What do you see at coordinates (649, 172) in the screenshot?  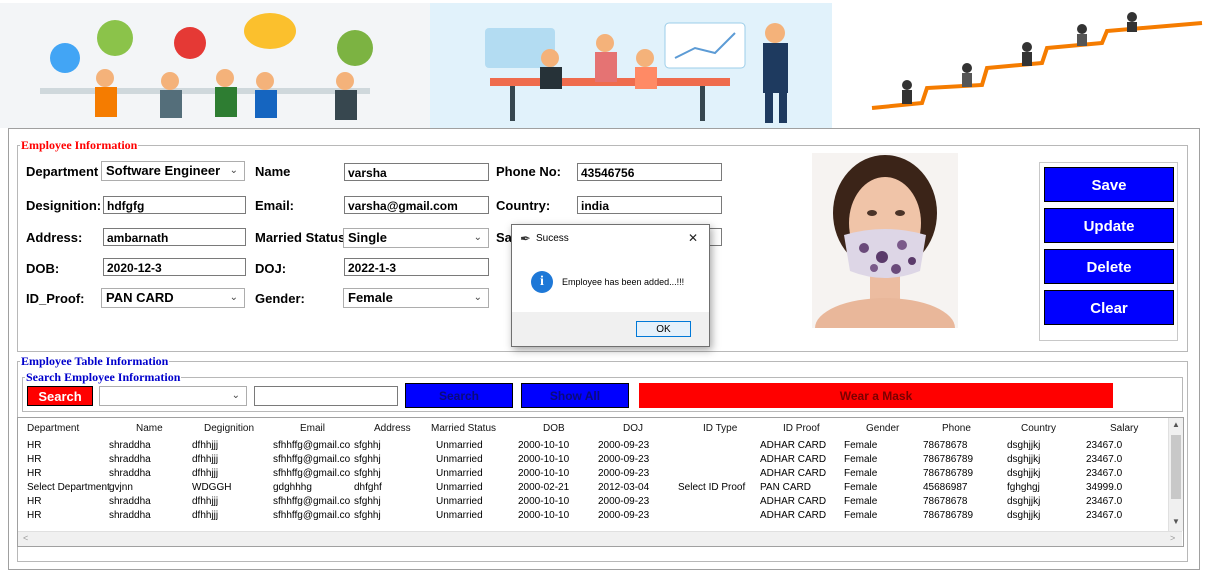 I see `phone-input: 43546756` at bounding box center [649, 172].